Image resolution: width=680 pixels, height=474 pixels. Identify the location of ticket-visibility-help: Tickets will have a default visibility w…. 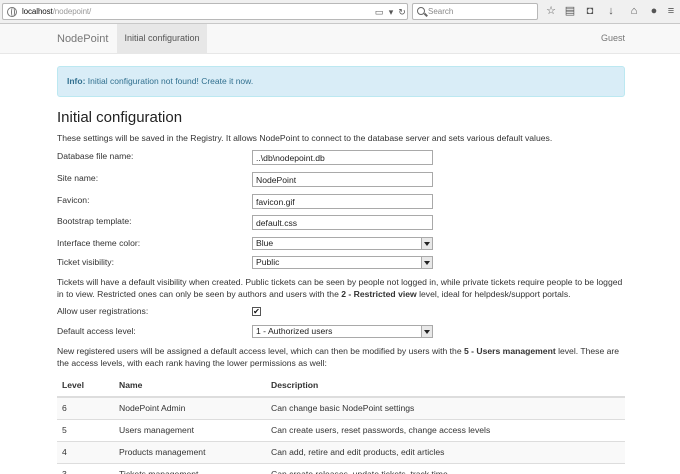
(340, 288).